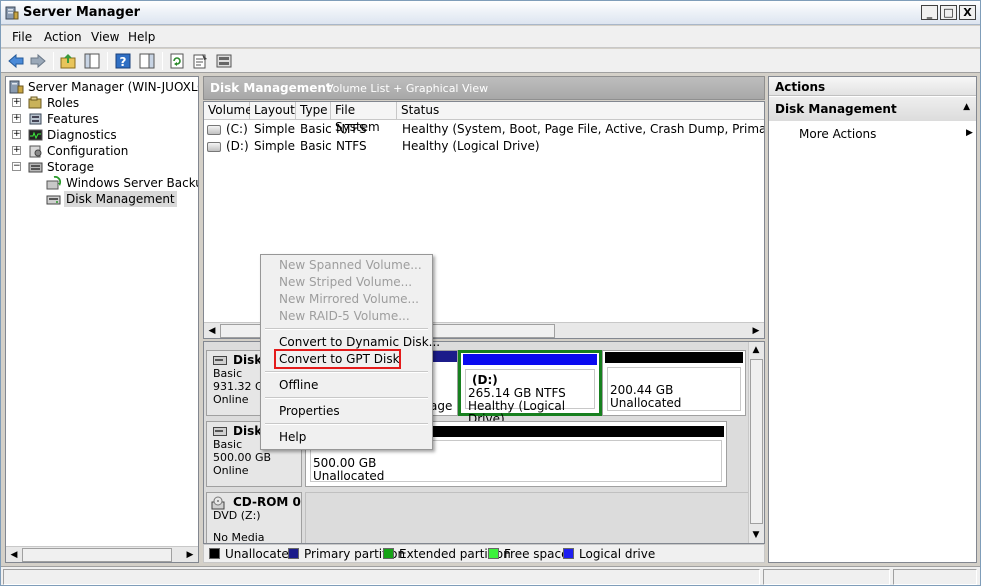  What do you see at coordinates (252, 554) in the screenshot?
I see `legend-unallocated: Unallocated` at bounding box center [252, 554].